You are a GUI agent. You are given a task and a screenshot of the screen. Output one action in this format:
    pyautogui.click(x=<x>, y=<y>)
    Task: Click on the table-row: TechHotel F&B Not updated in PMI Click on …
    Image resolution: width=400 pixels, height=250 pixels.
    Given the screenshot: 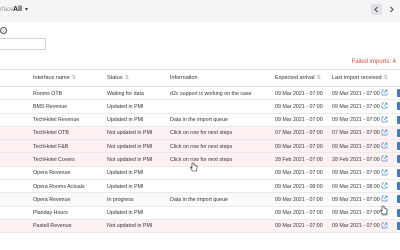 What is the action you would take?
    pyautogui.click(x=200, y=147)
    